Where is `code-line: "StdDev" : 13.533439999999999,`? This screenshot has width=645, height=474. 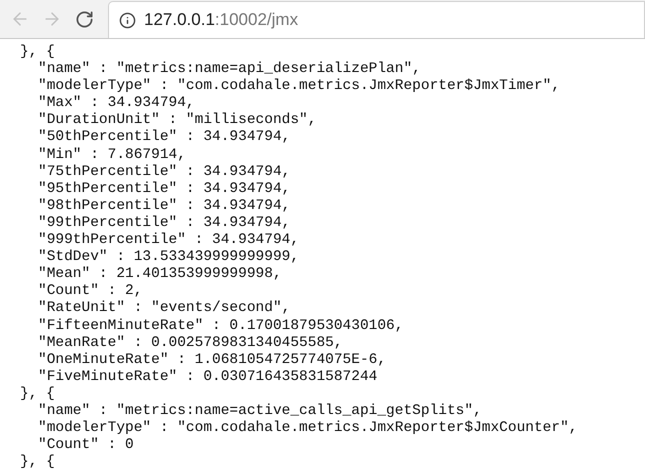 code-line: "StdDev" : 13.533439999999999, is located at coordinates (168, 257).